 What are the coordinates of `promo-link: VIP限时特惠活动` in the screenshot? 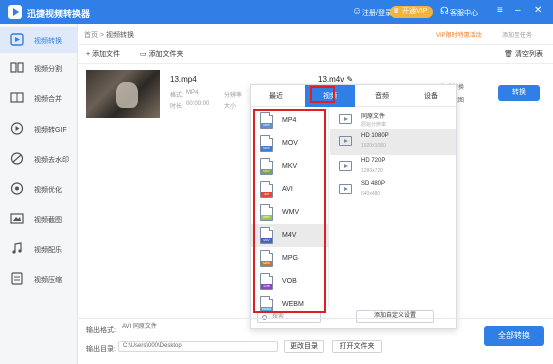 It's located at (459, 34).